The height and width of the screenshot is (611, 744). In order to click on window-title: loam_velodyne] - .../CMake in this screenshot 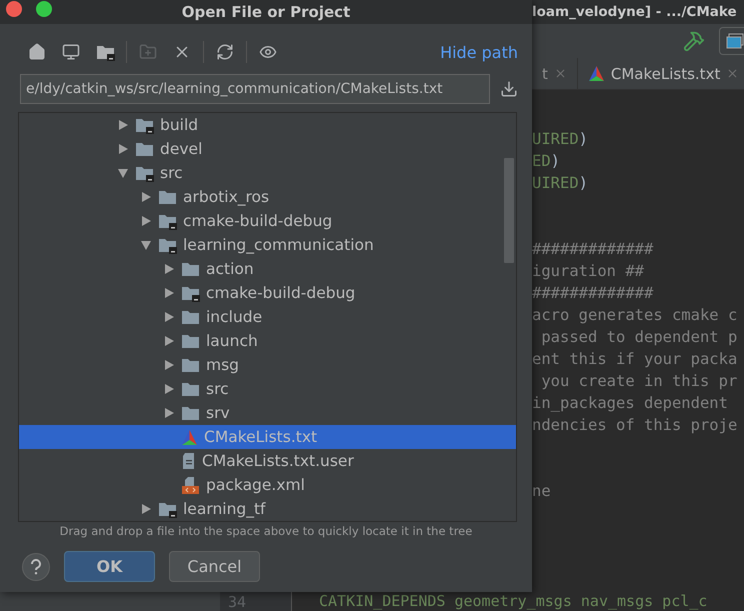, I will do `click(634, 12)`.